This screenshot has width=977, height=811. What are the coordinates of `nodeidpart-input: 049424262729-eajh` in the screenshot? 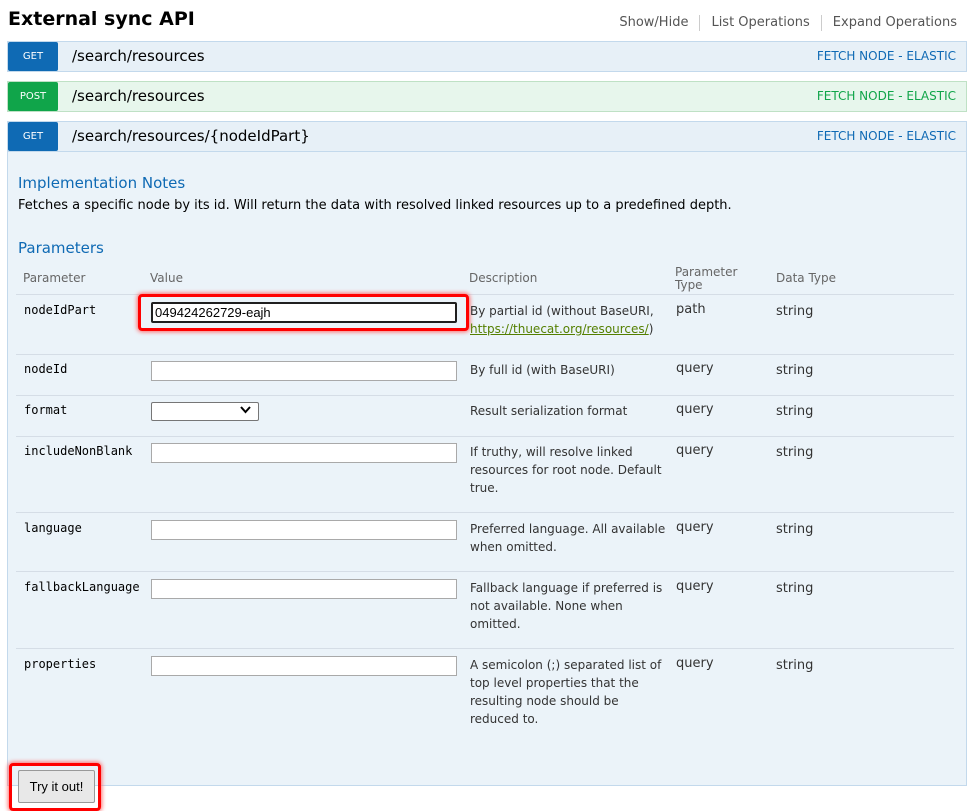 It's located at (304, 312).